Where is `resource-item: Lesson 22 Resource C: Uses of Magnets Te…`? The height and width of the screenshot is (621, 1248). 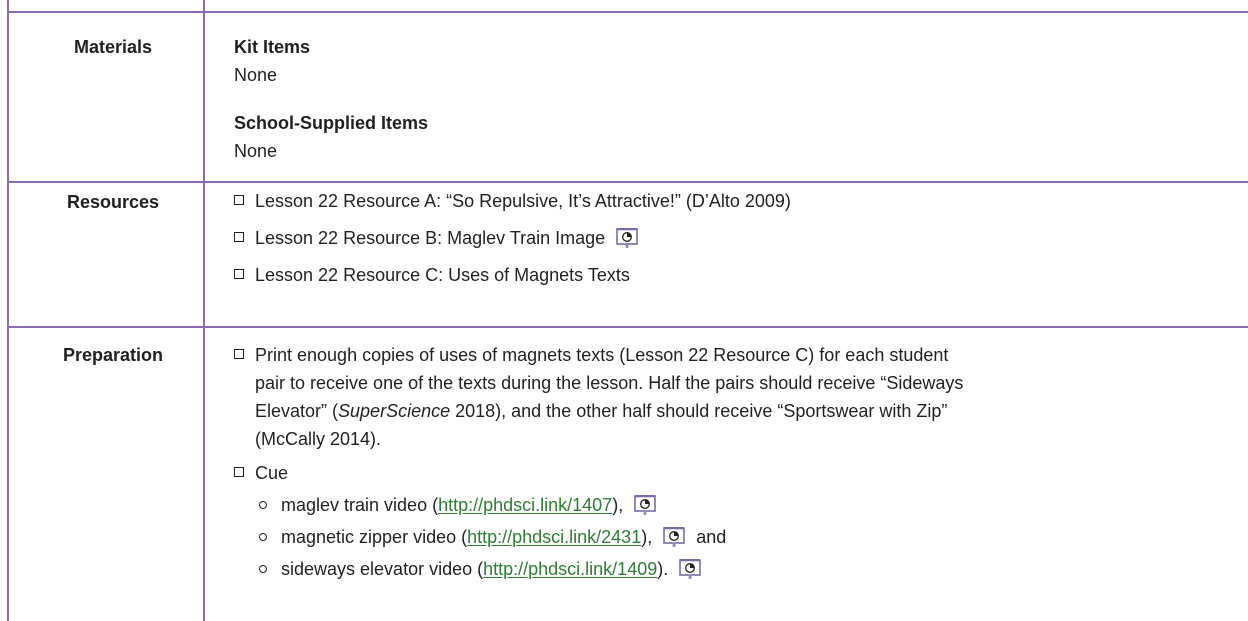
resource-item: Lesson 22 Resource C: Uses of Magnets Te… is located at coordinates (512, 275).